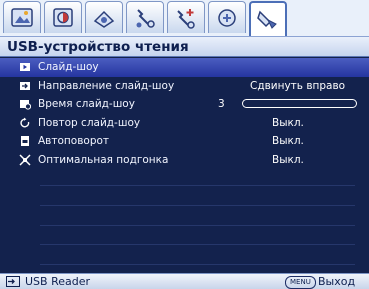 The width and height of the screenshot is (369, 289). What do you see at coordinates (297, 86) in the screenshot?
I see `menu-item-value: Сдвинуть вправо` at bounding box center [297, 86].